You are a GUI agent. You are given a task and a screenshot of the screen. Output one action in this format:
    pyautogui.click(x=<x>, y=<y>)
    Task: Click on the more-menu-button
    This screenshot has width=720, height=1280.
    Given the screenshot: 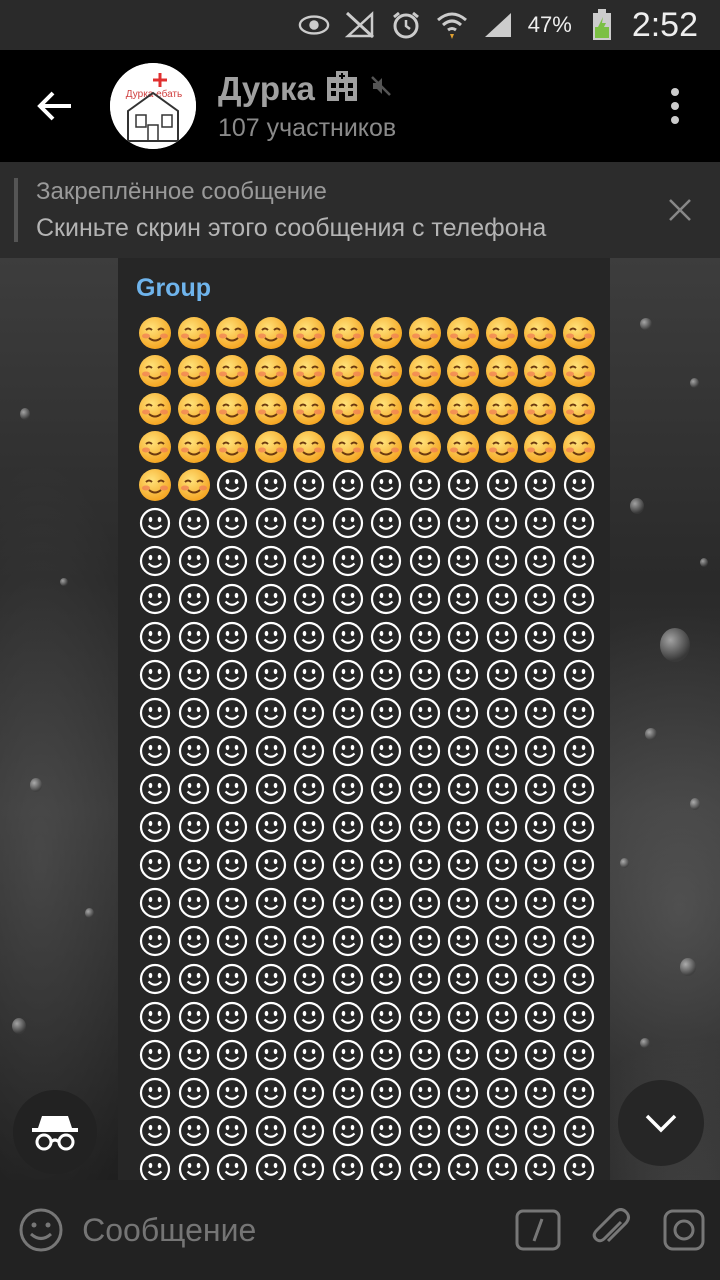 What is the action you would take?
    pyautogui.click(x=675, y=106)
    